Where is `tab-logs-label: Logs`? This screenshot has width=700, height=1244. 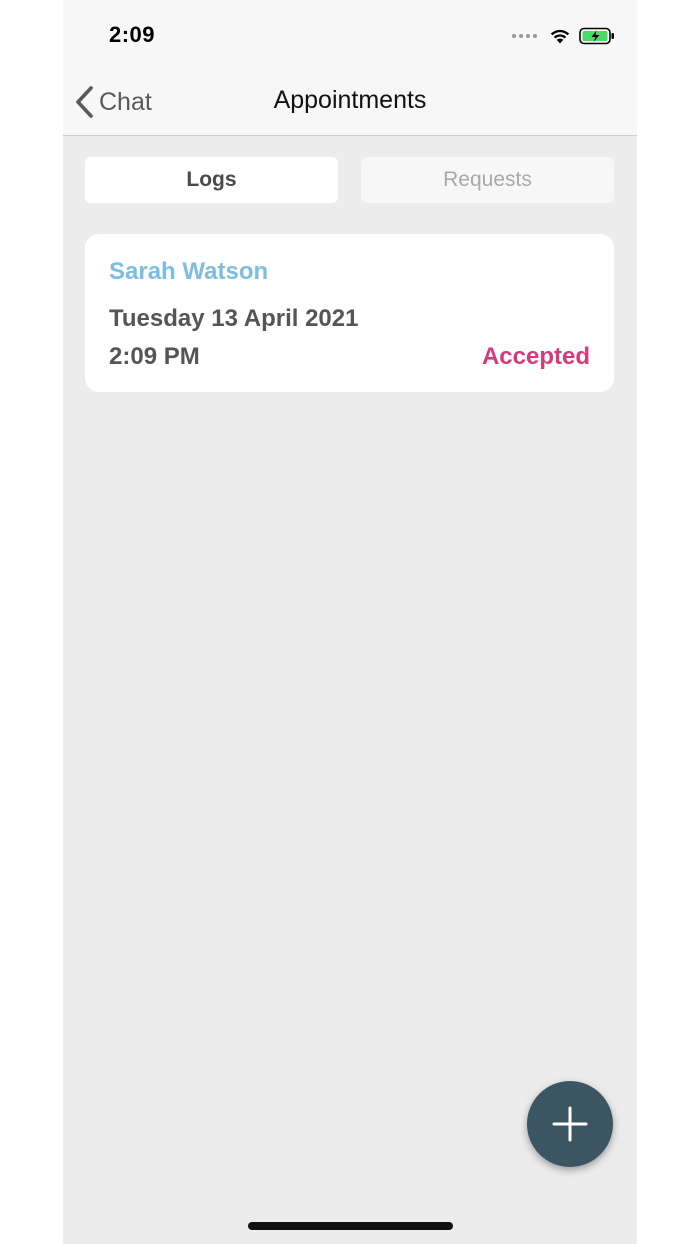 tab-logs-label: Logs is located at coordinates (211, 179).